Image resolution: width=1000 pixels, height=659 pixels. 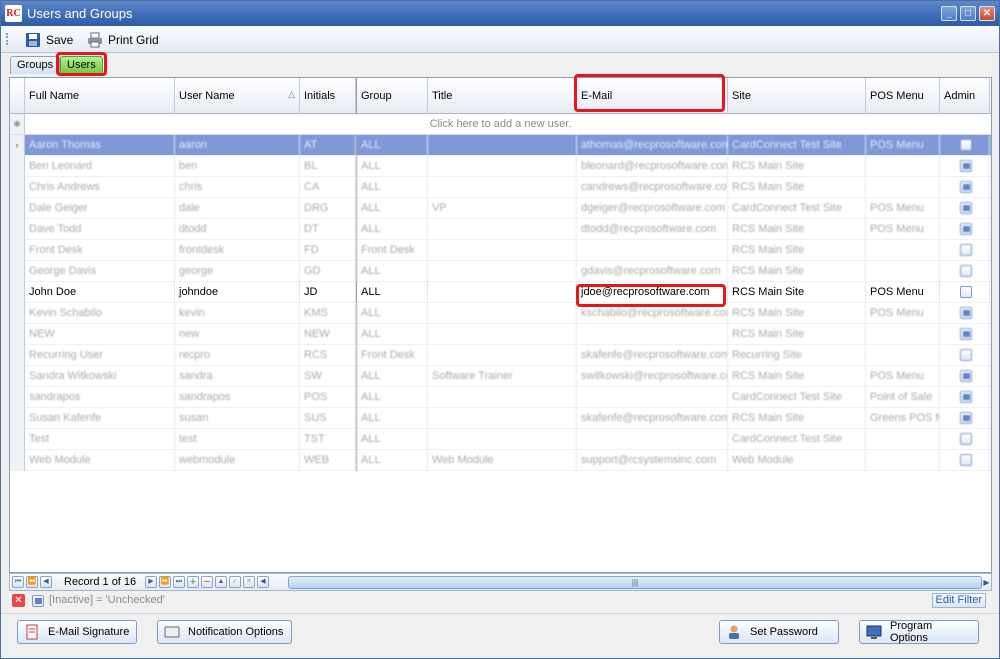 I want to click on next-page-icon: ⏩, so click(x=165, y=582).